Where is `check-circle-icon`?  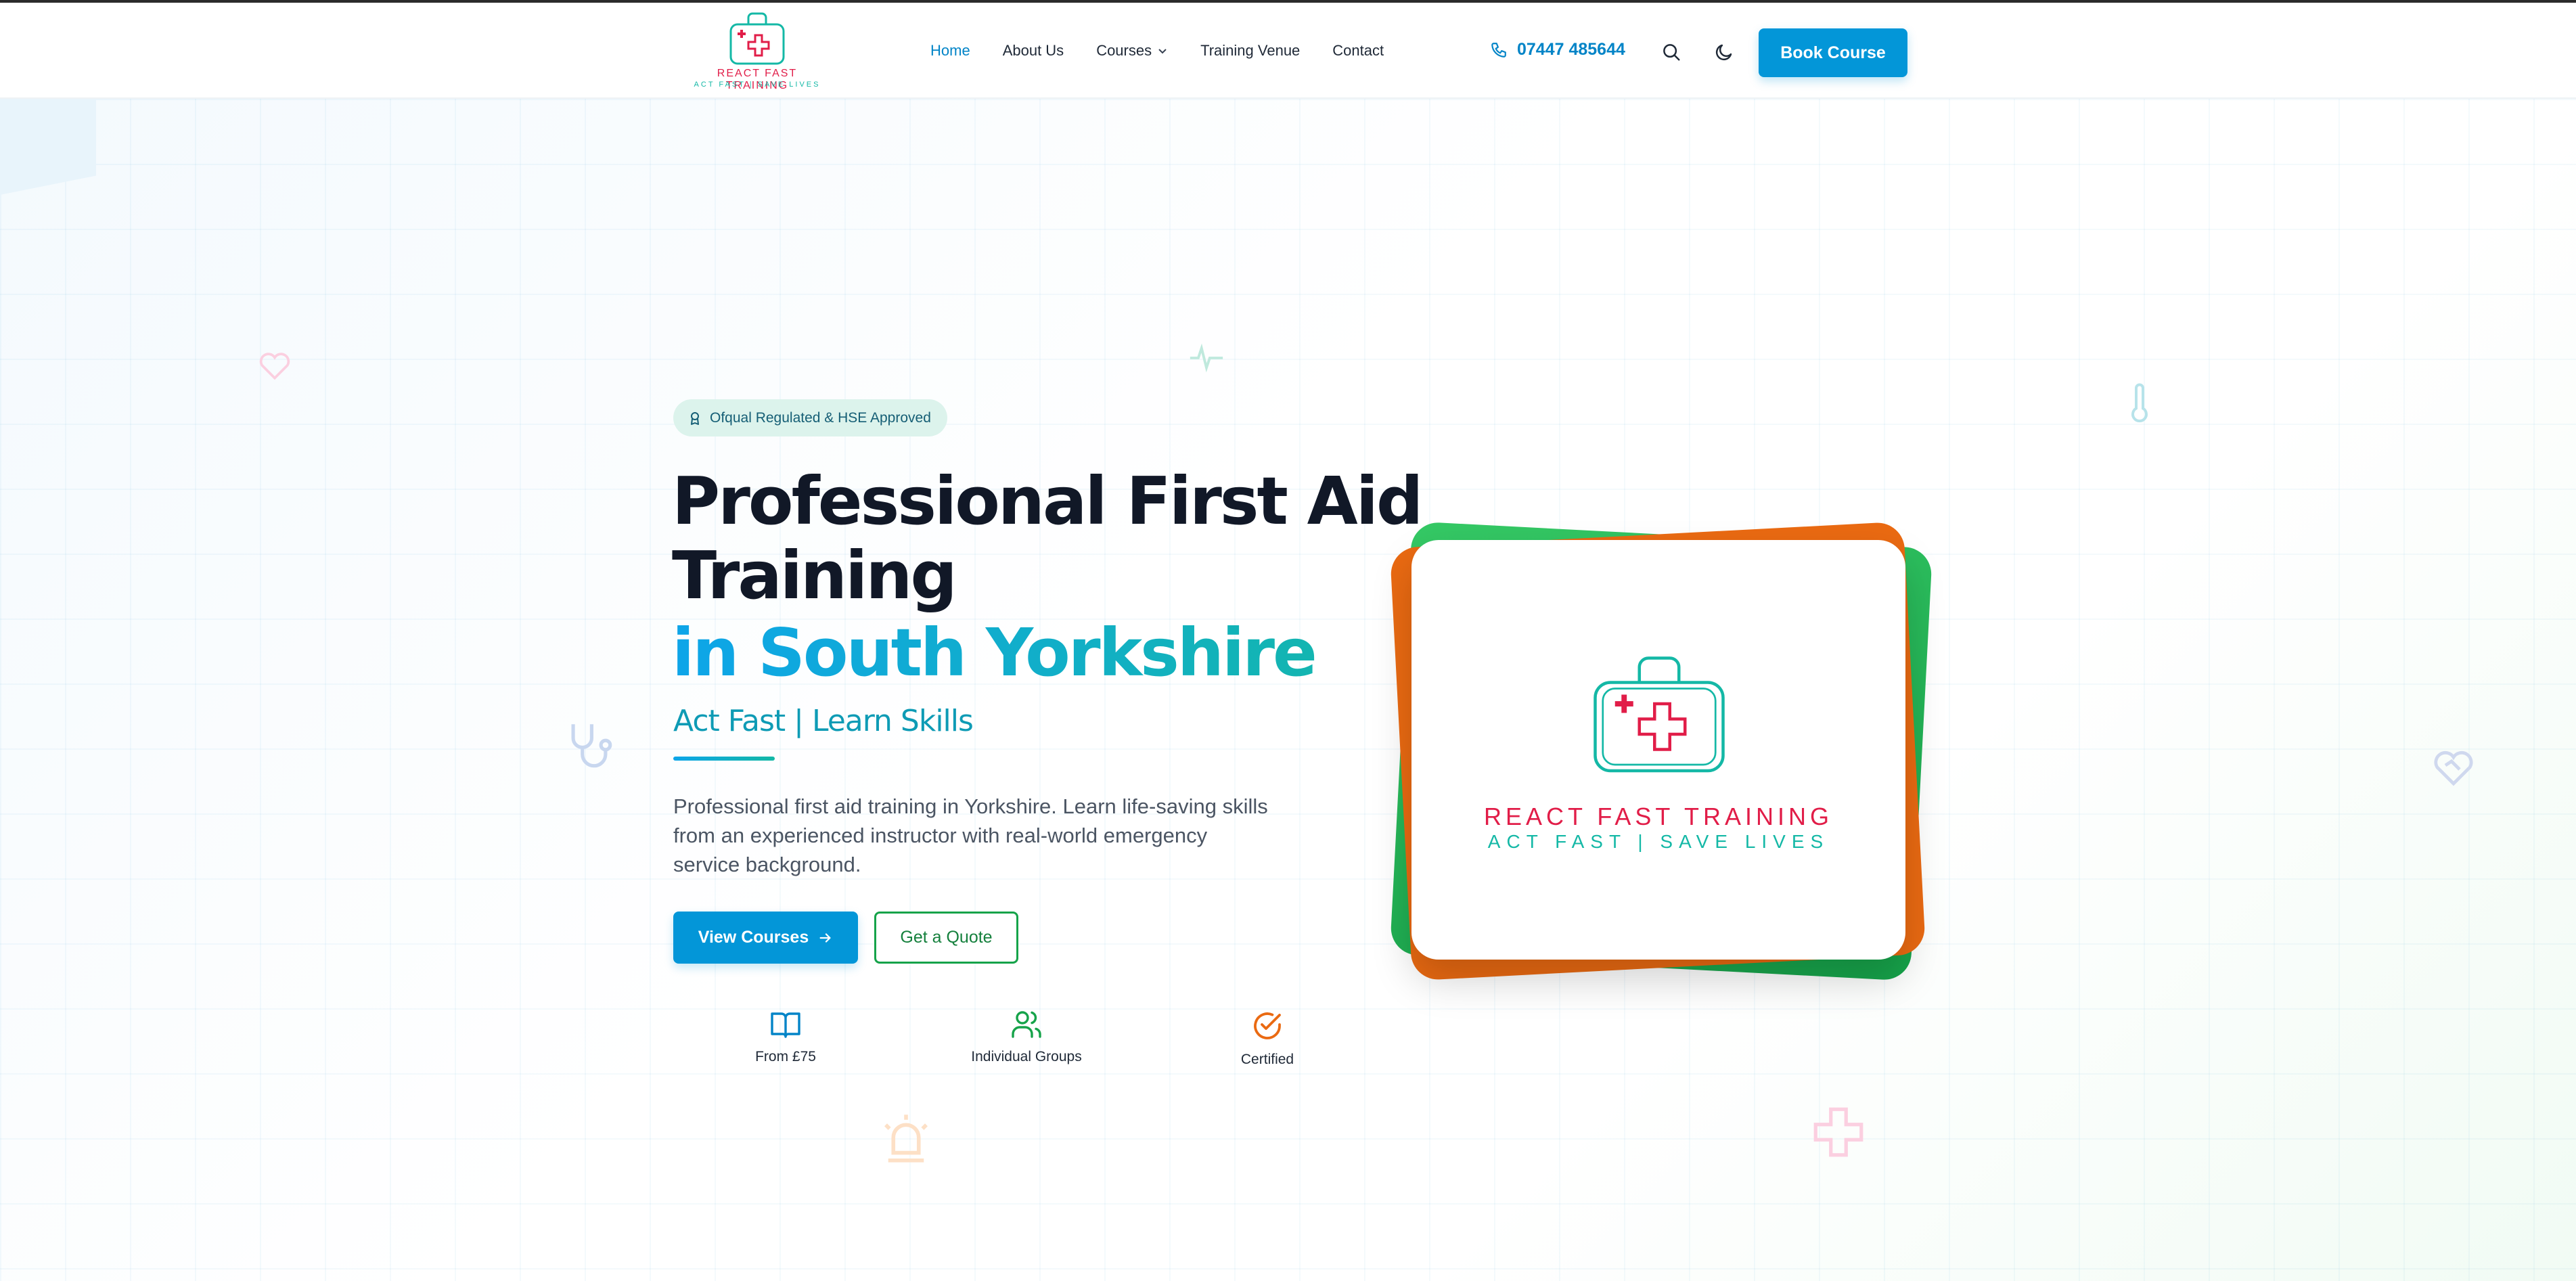
check-circle-icon is located at coordinates (1267, 1025).